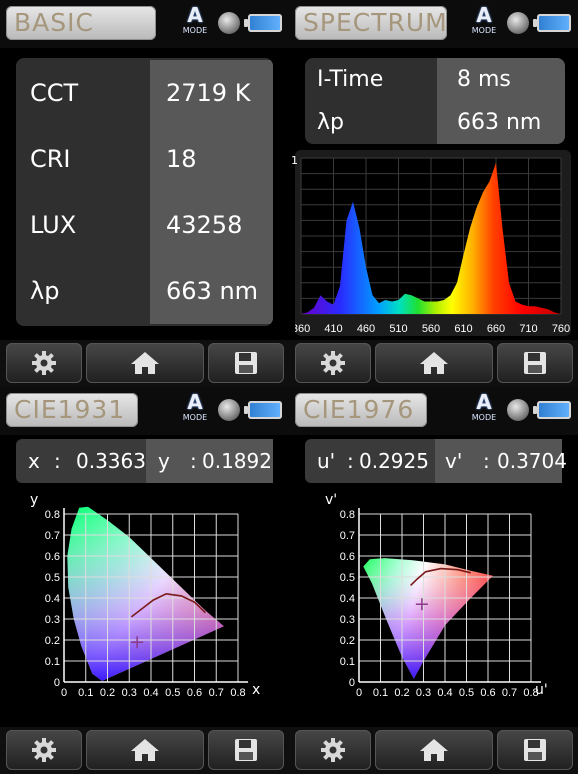 This screenshot has height=774, width=578. What do you see at coordinates (347, 536) in the screenshot?
I see `cie-y-tick: 0.7` at bounding box center [347, 536].